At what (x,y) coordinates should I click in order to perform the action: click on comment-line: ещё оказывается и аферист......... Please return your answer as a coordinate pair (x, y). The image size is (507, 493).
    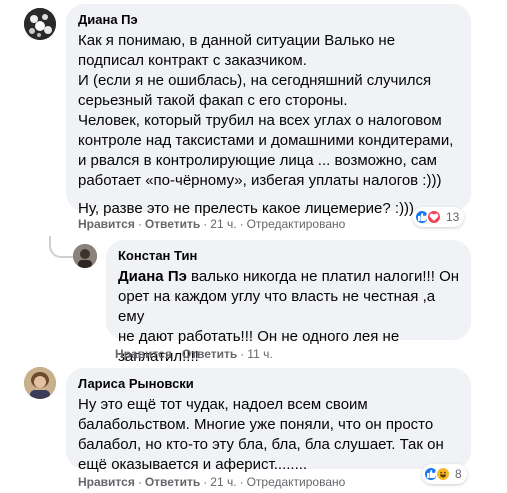
    Looking at the image, I should click on (193, 464).